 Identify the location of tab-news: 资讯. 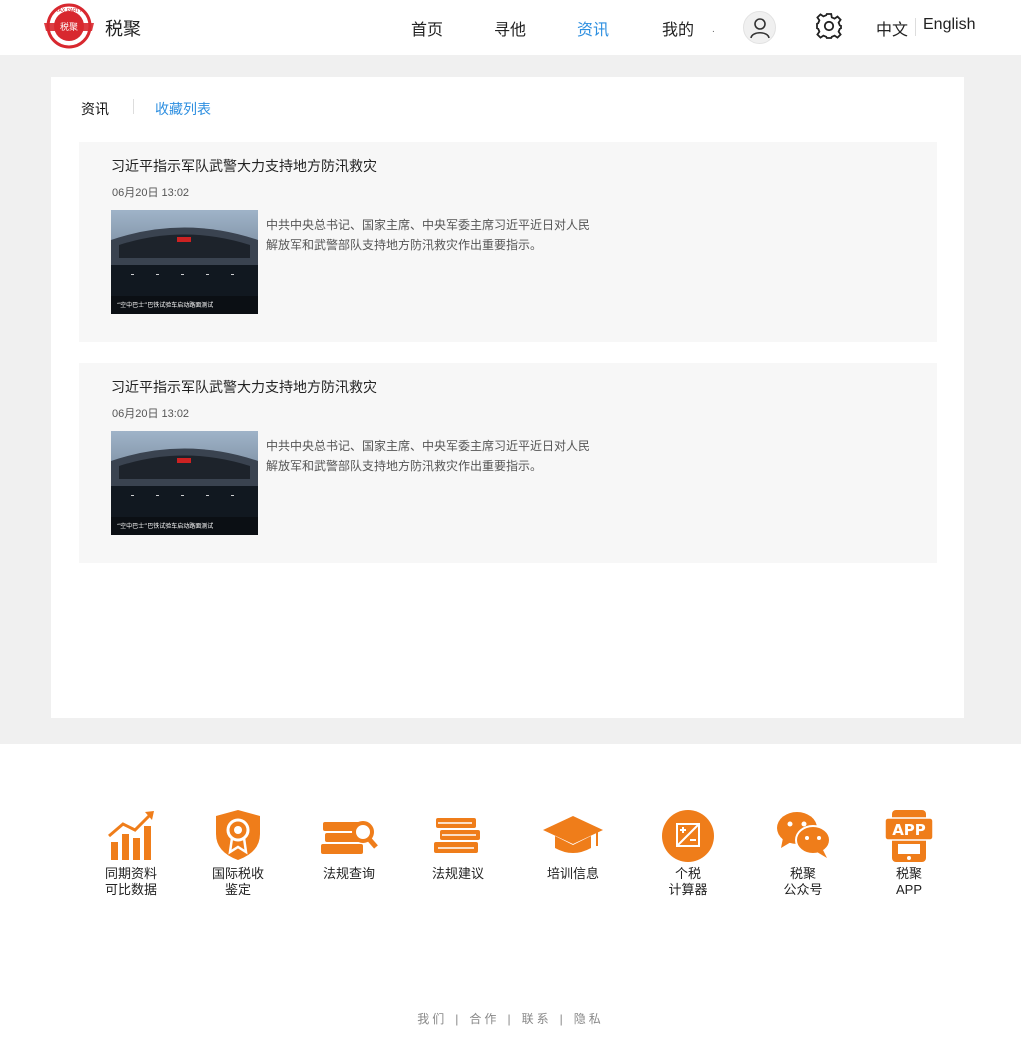
(95, 109).